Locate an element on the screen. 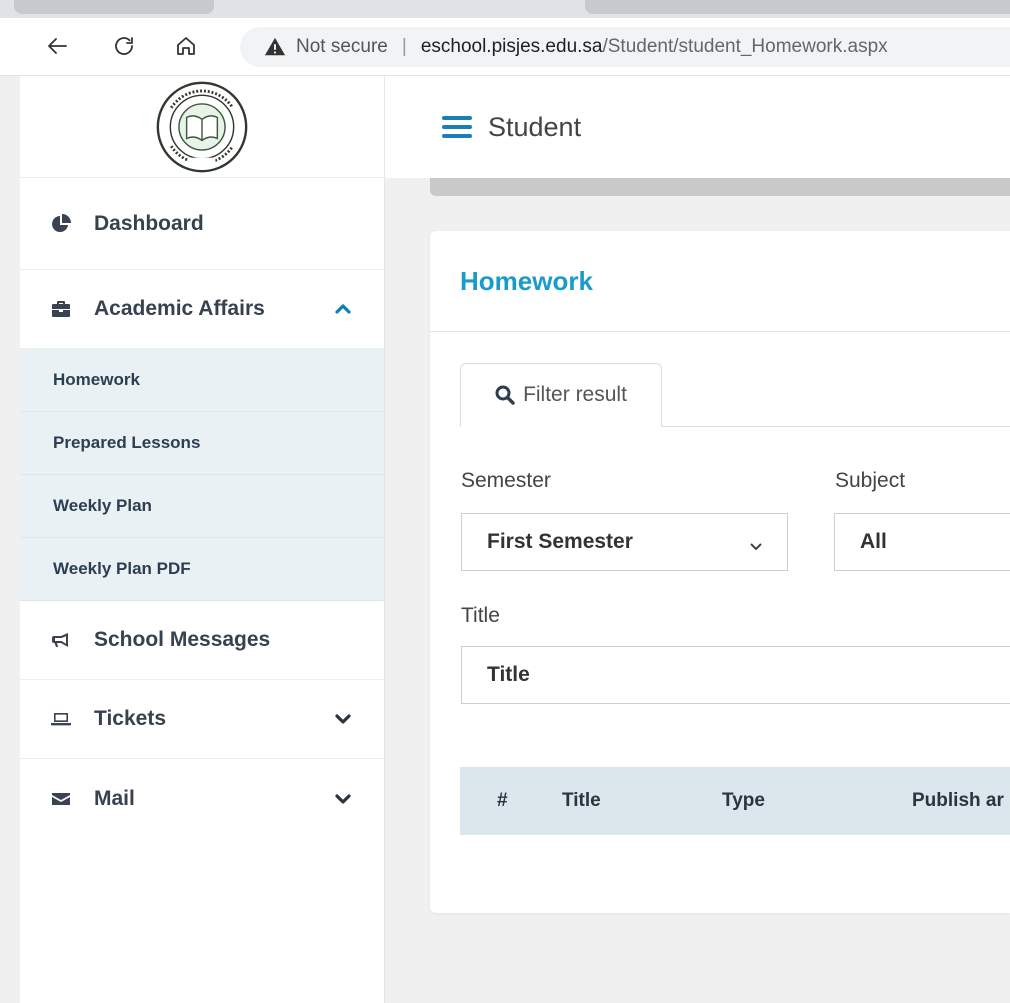  sidebar-item-mail: Mail is located at coordinates (202, 798).